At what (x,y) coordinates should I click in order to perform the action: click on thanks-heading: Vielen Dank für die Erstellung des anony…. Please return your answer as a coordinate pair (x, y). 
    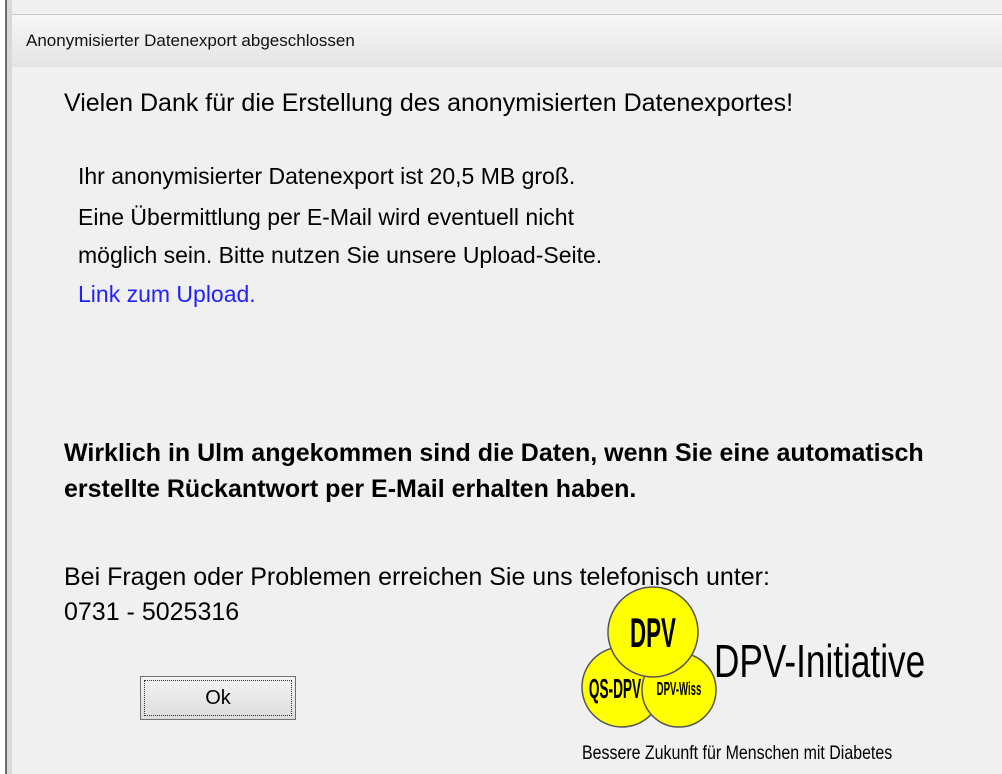
    Looking at the image, I should click on (429, 103).